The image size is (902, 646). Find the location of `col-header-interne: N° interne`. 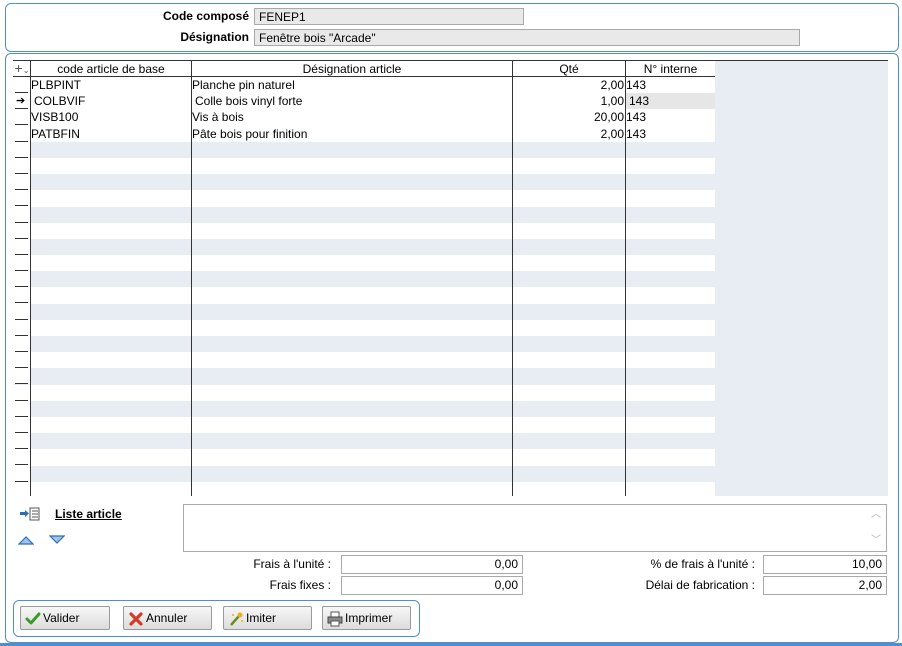

col-header-interne: N° interne is located at coordinates (670, 69).